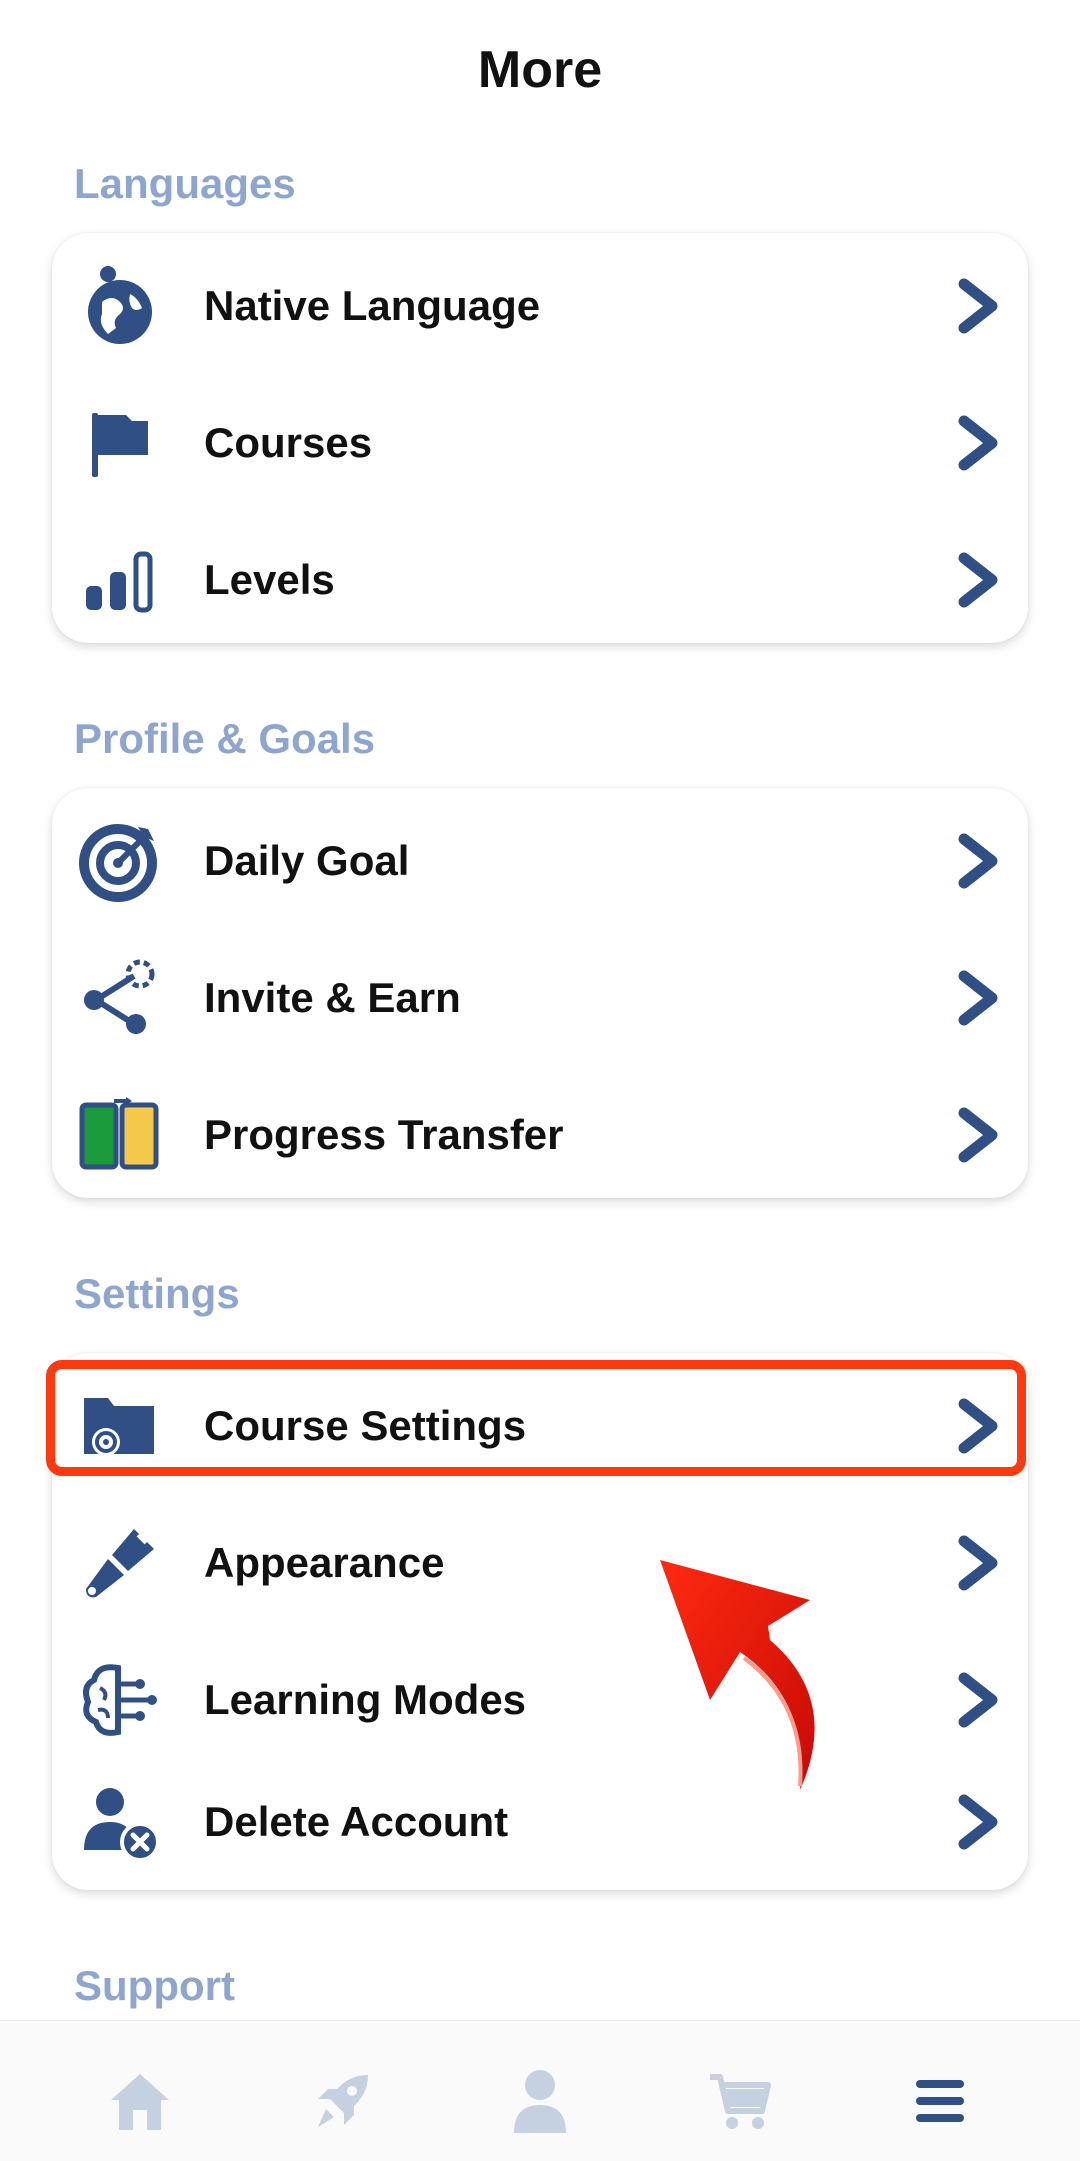 Image resolution: width=1080 pixels, height=2161 pixels. I want to click on section-label-languages: Languages, so click(185, 183).